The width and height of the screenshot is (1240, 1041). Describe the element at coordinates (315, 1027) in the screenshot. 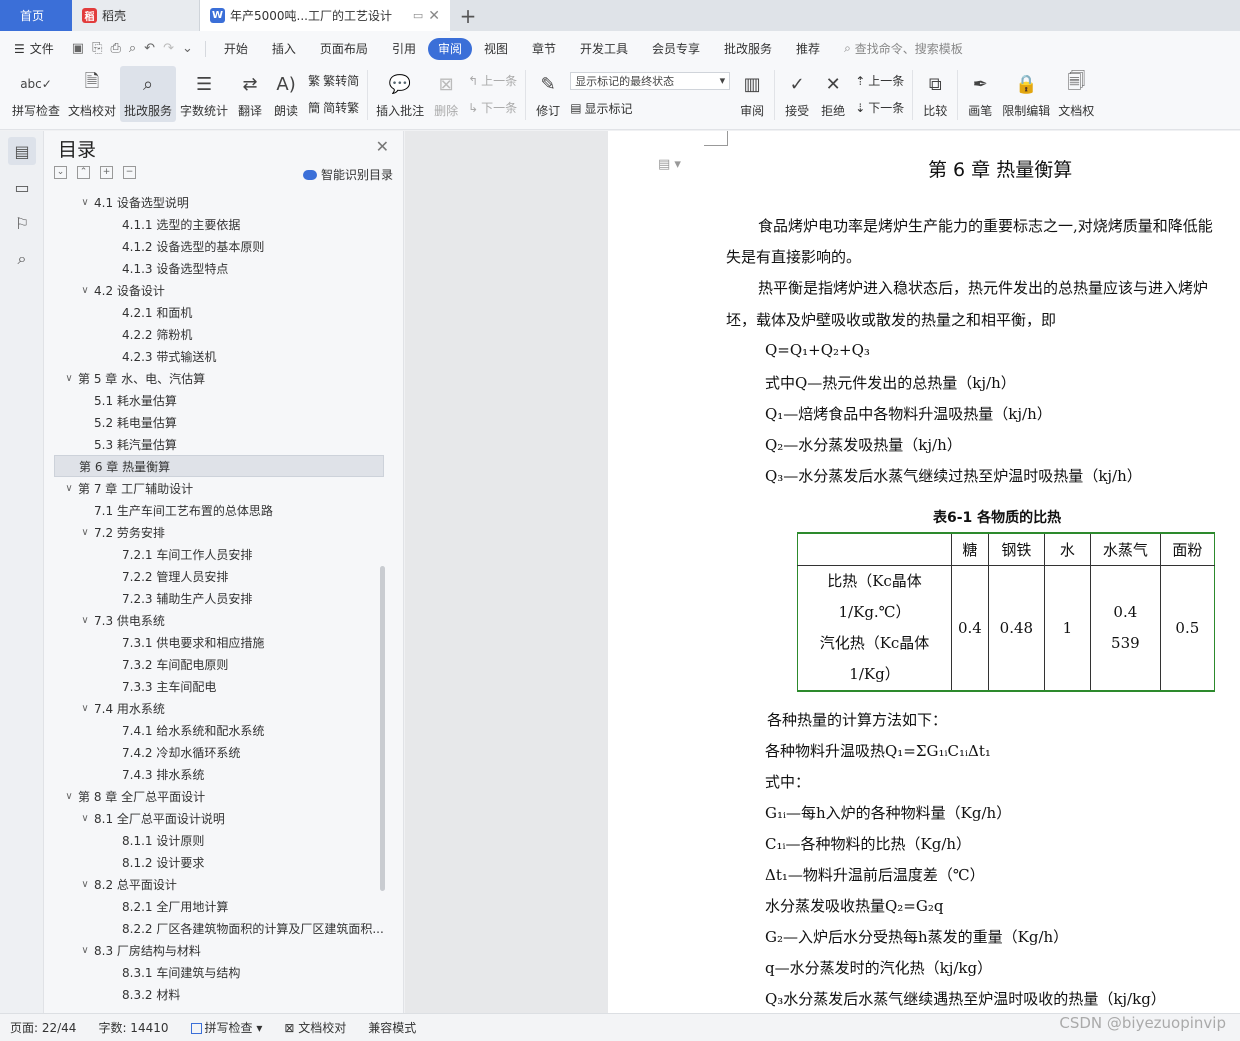

I see `status-proofread: ⊠ 文档校对` at that location.